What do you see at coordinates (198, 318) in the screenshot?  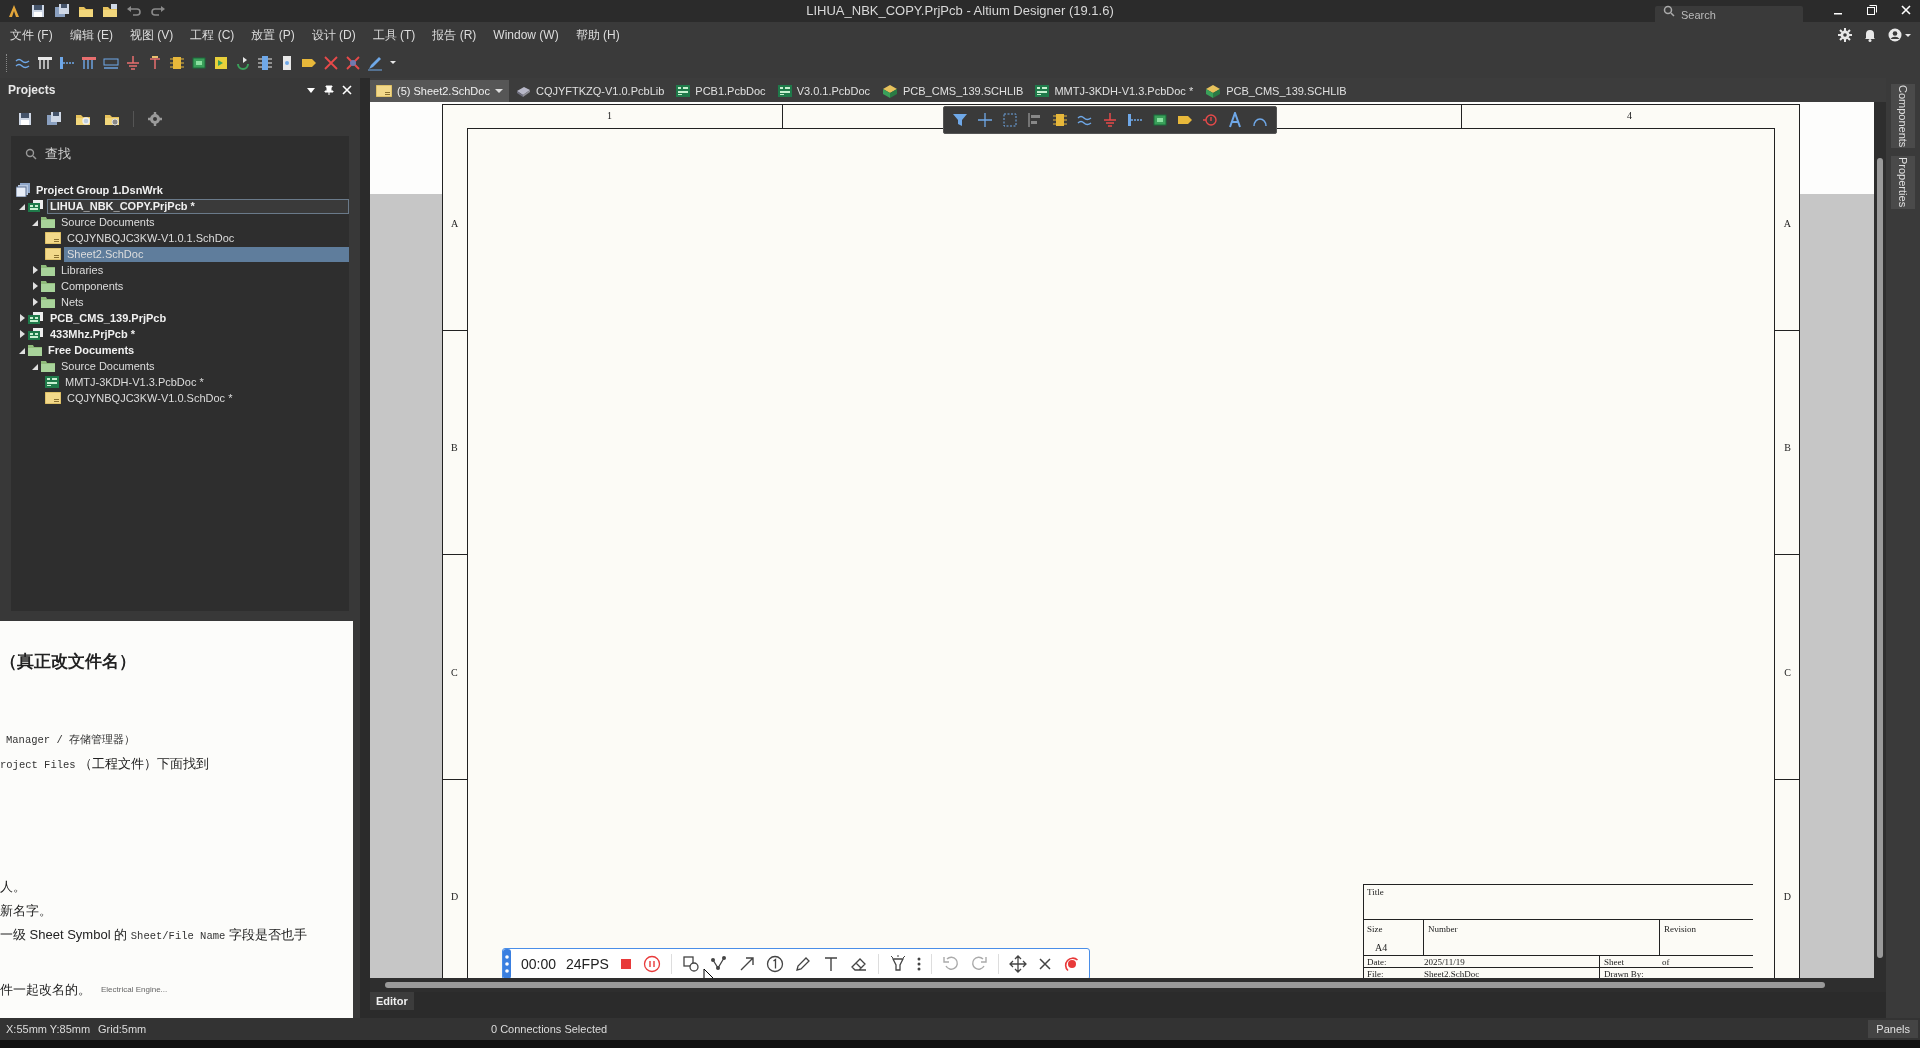 I see `tree-item: PCB_CMS_139.PrjPcb` at bounding box center [198, 318].